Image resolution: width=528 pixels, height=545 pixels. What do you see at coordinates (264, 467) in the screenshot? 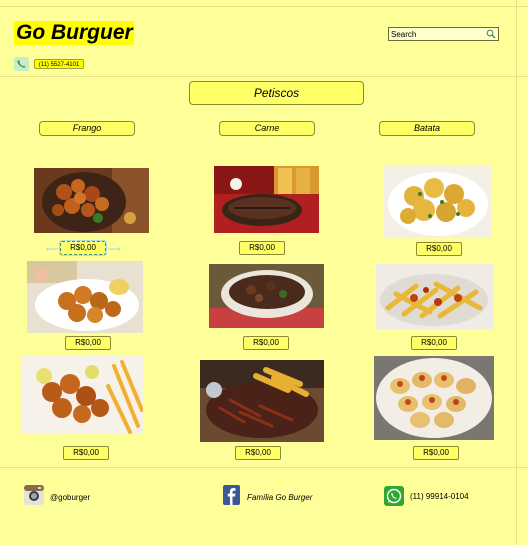
I see `footer-divider` at bounding box center [264, 467].